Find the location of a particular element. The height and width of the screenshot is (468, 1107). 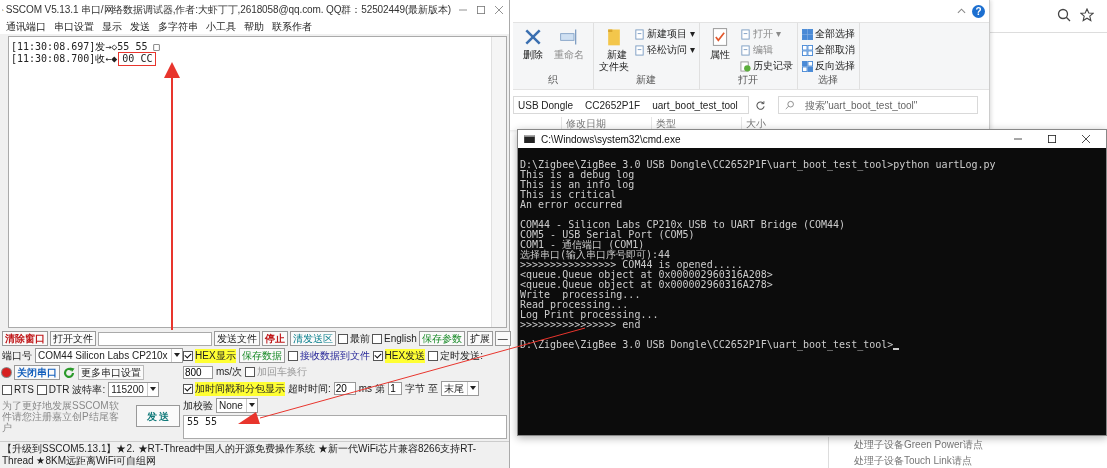

timeout-label: 超时时间: is located at coordinates (309, 388).